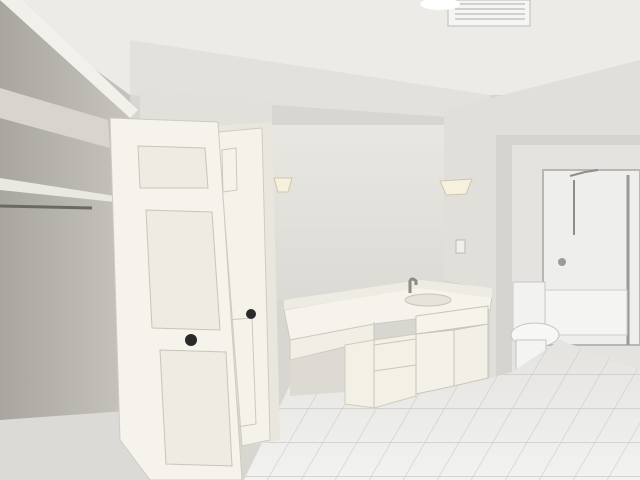 This screenshot has width=640, height=480. Describe the element at coordinates (471, 355) in the screenshot. I see `vanity-door-right` at that location.